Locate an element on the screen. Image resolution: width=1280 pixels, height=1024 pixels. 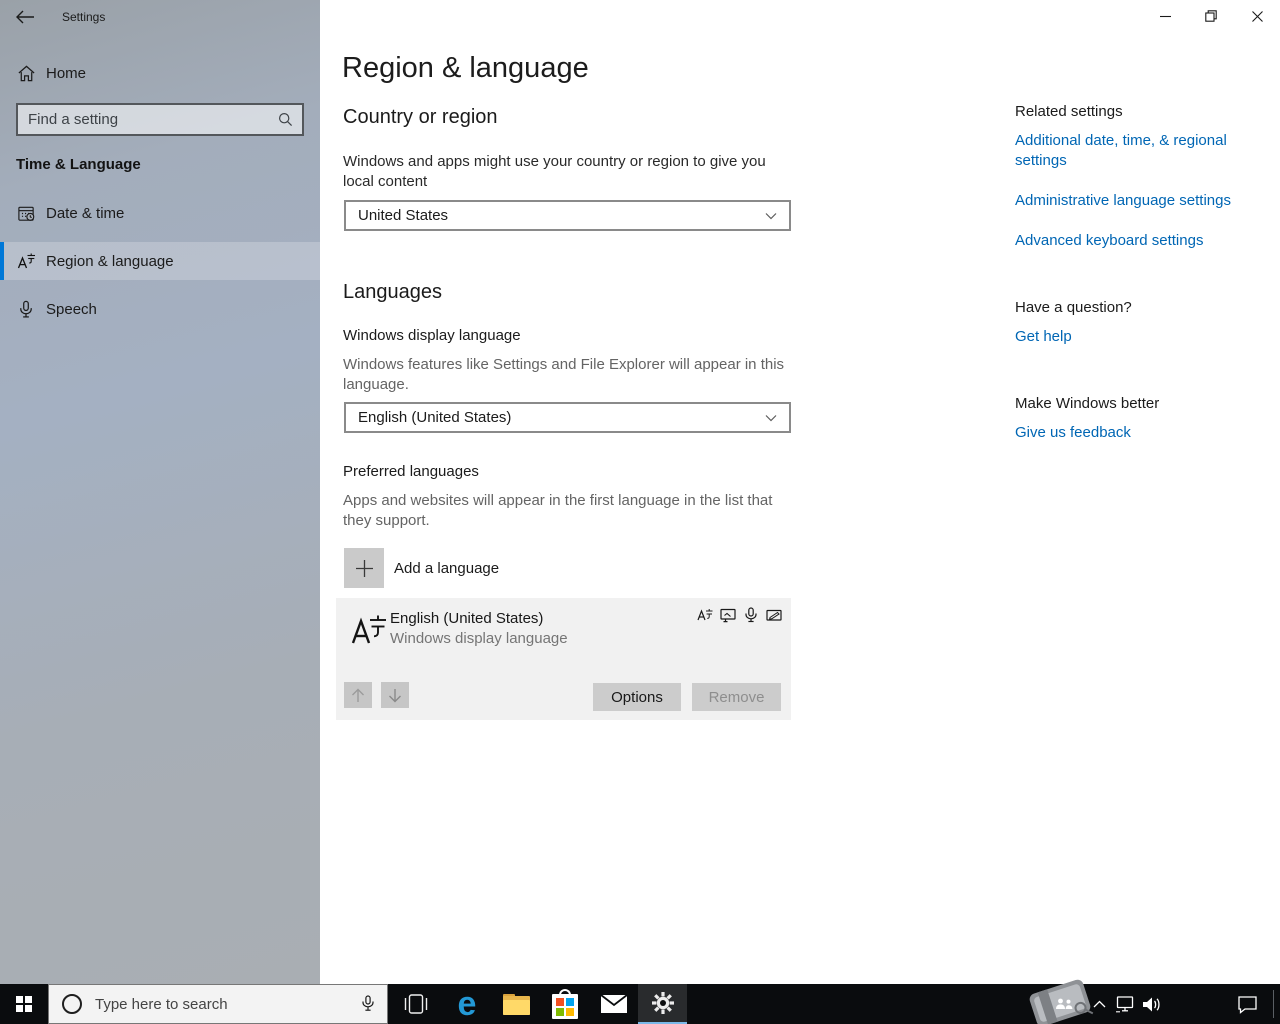
task-view-button is located at coordinates (416, 1004).